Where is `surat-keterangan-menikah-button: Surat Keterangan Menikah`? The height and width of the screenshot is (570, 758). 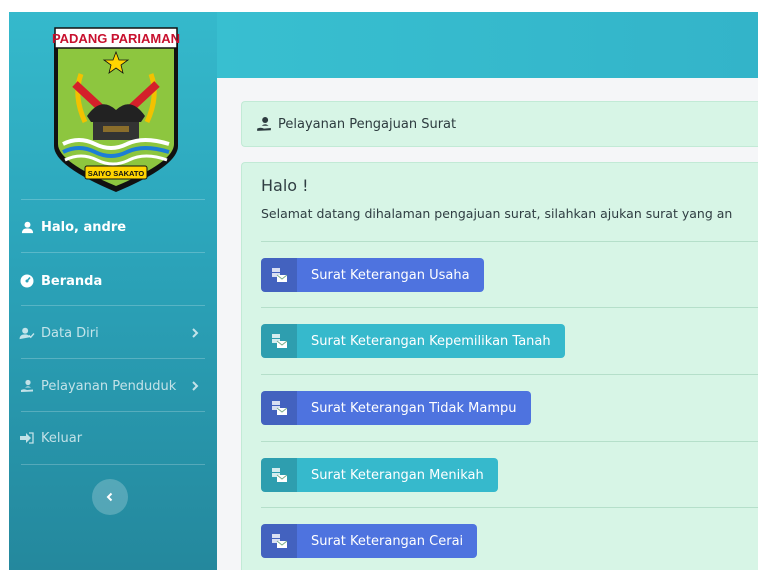
surat-keterangan-menikah-button: Surat Keterangan Menikah is located at coordinates (379, 475).